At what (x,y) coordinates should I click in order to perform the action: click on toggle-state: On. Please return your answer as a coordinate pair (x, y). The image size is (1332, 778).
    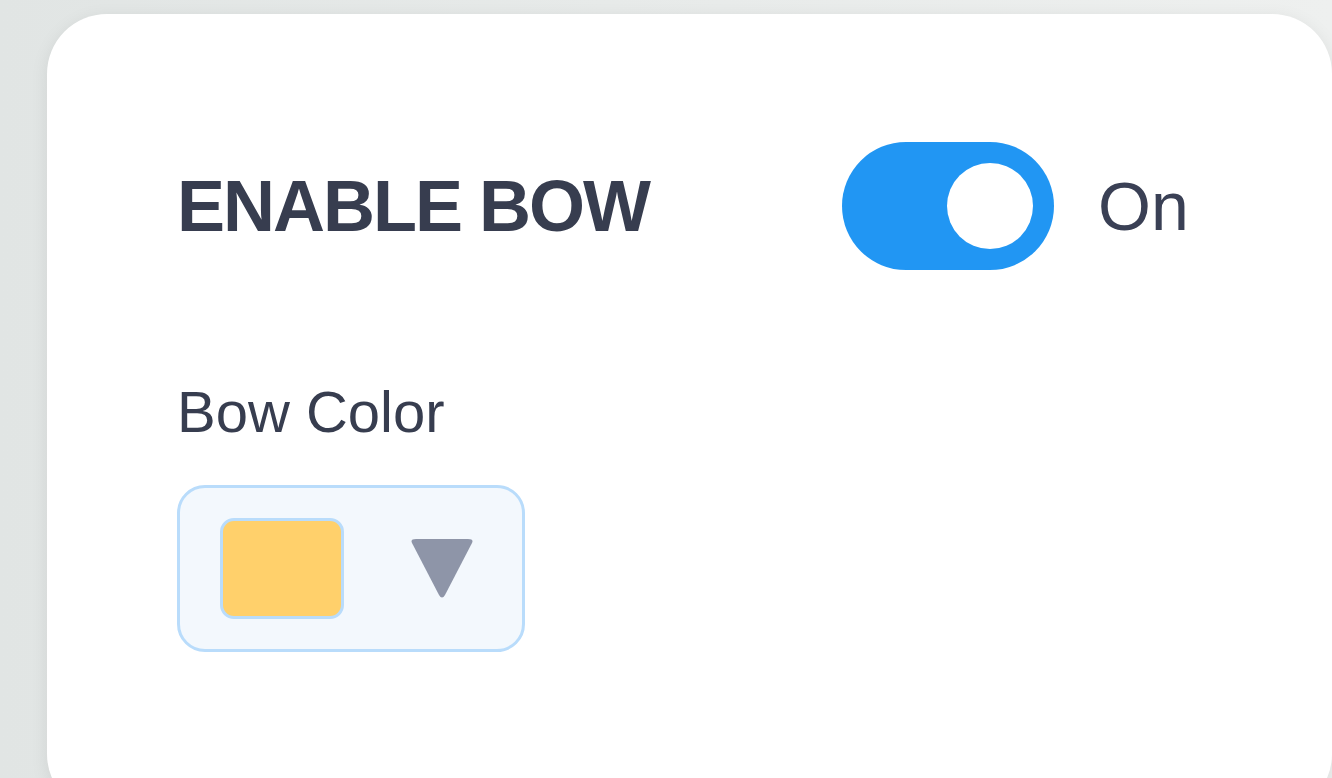
    Looking at the image, I should click on (1143, 206).